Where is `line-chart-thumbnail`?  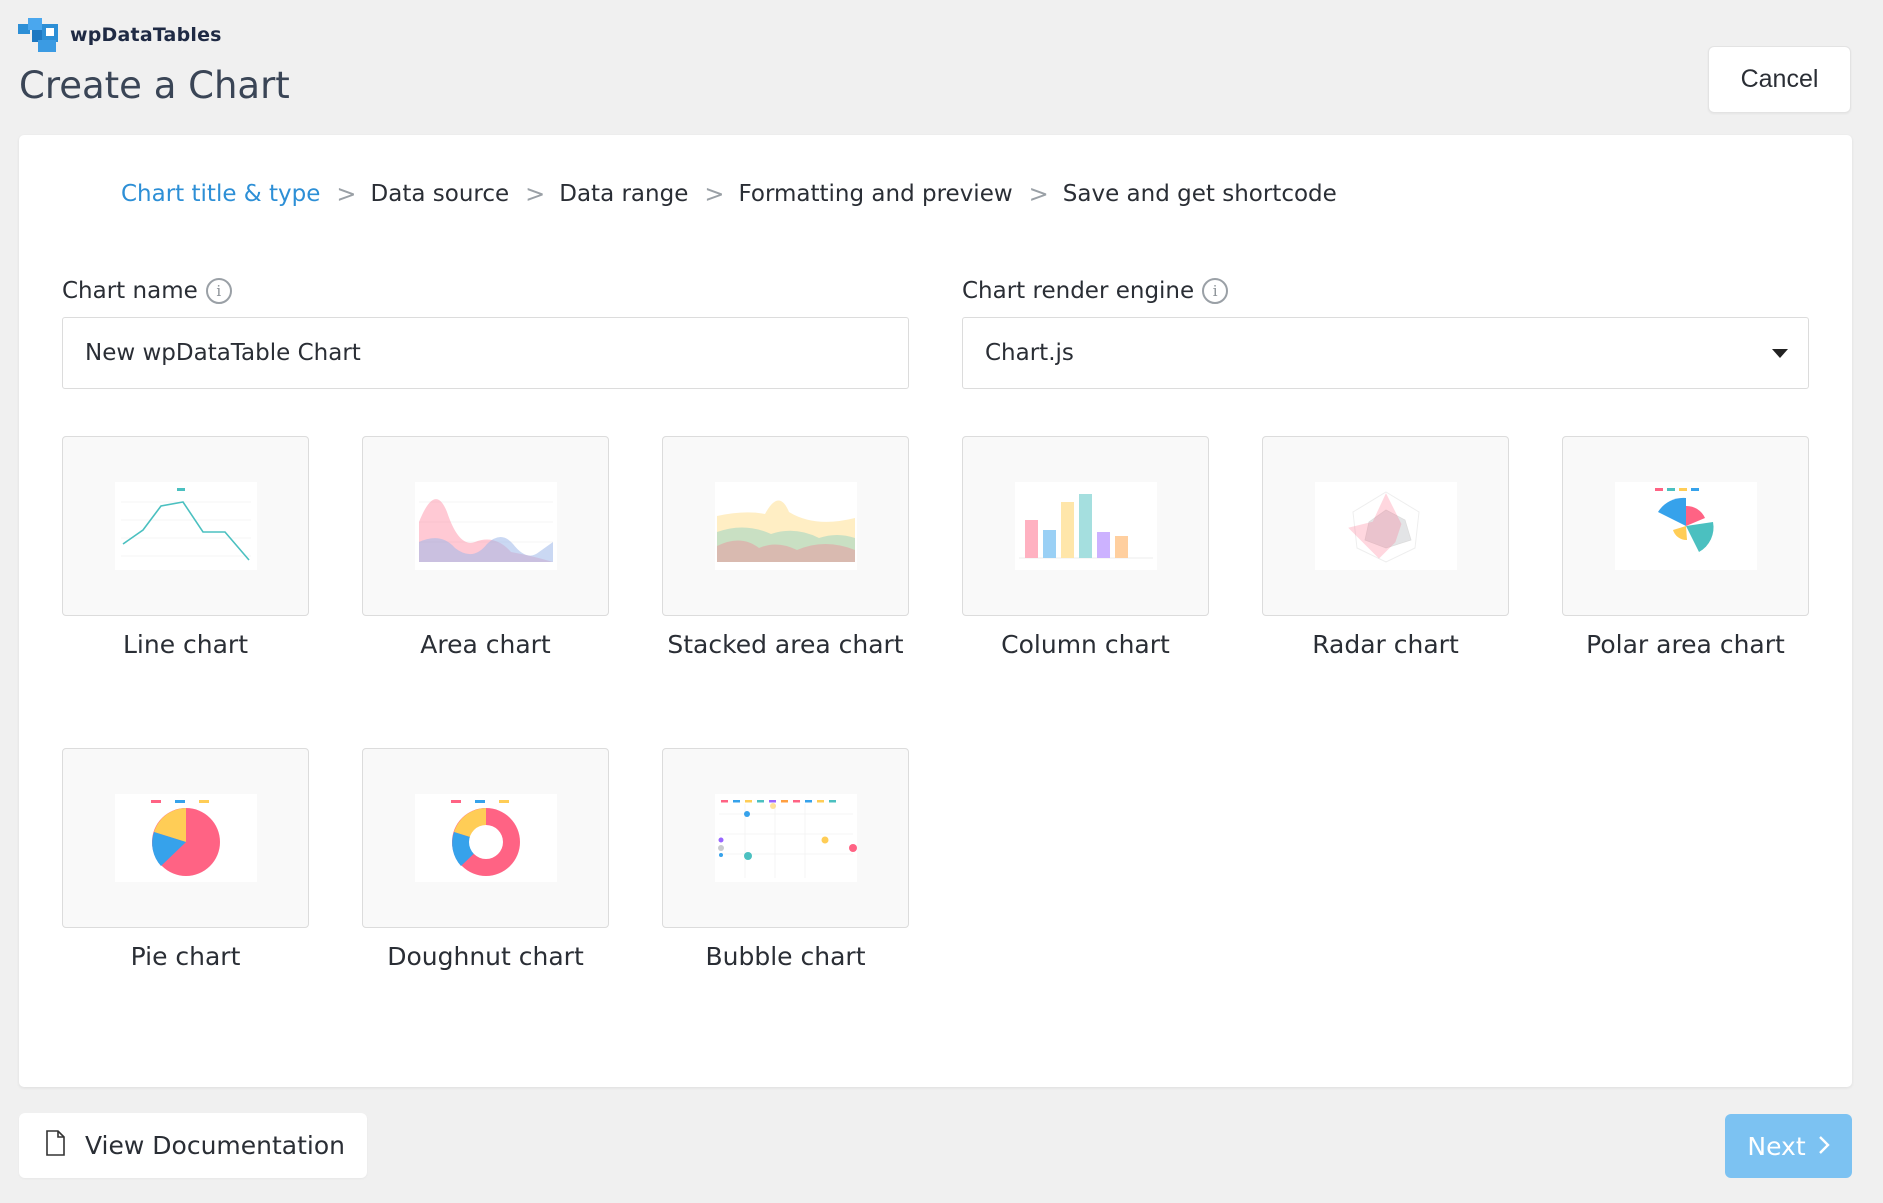
line-chart-thumbnail is located at coordinates (185, 526).